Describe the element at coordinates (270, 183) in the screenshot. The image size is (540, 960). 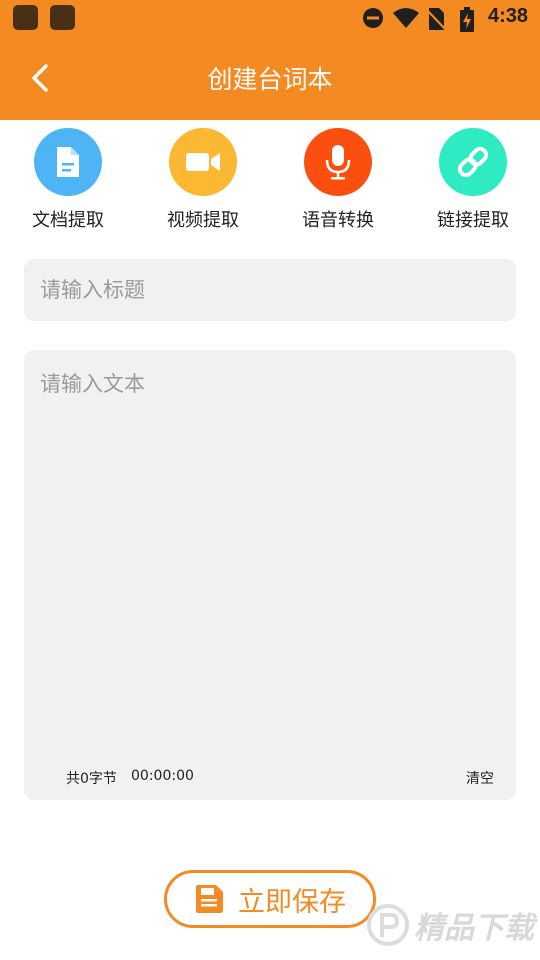
I see `extraction-tools: 文档提取 视频提取 语音转换 链接提取` at that location.